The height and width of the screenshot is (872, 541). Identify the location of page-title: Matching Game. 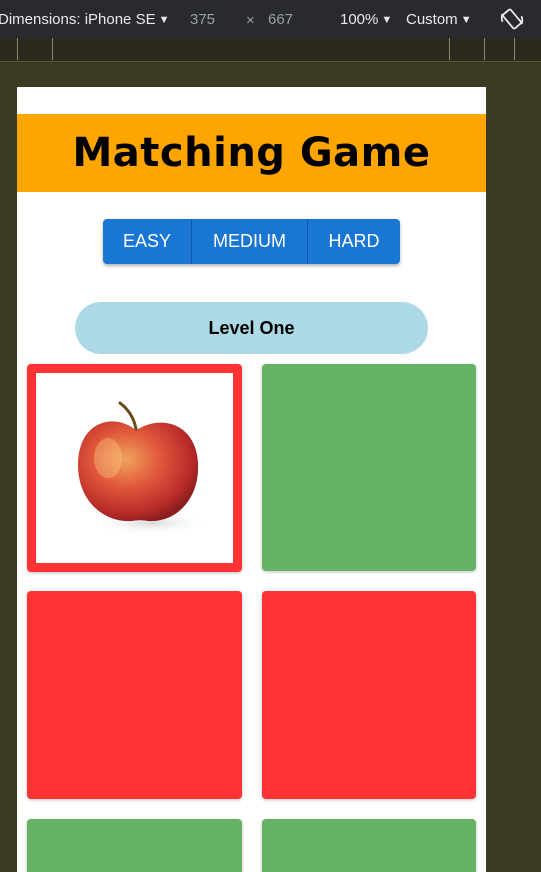
(251, 153).